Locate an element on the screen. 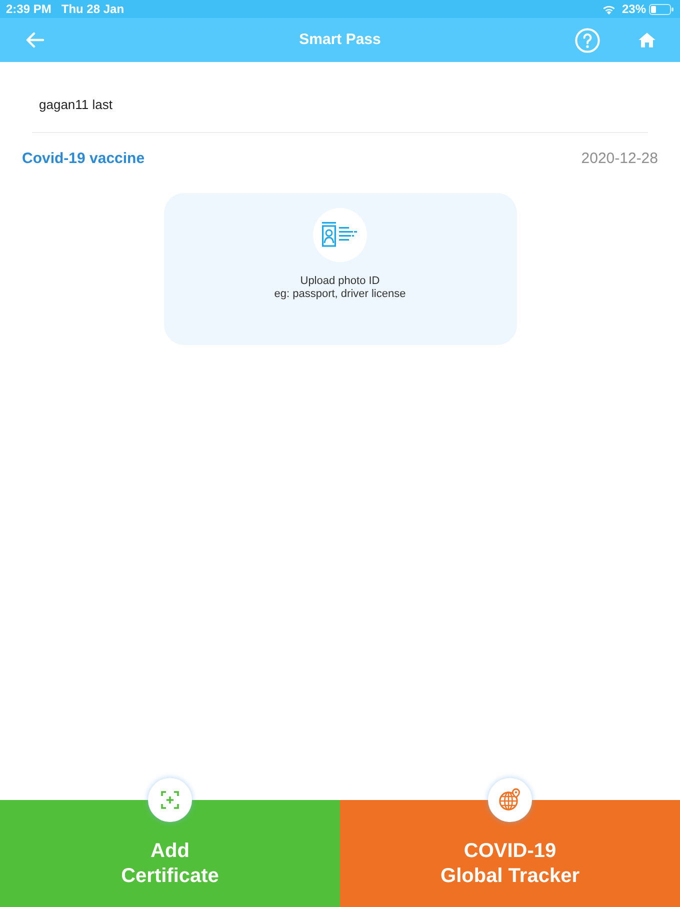 Image resolution: width=680 pixels, height=907 pixels. global-tracker-button: COVID-19 Global Tracker is located at coordinates (510, 853).